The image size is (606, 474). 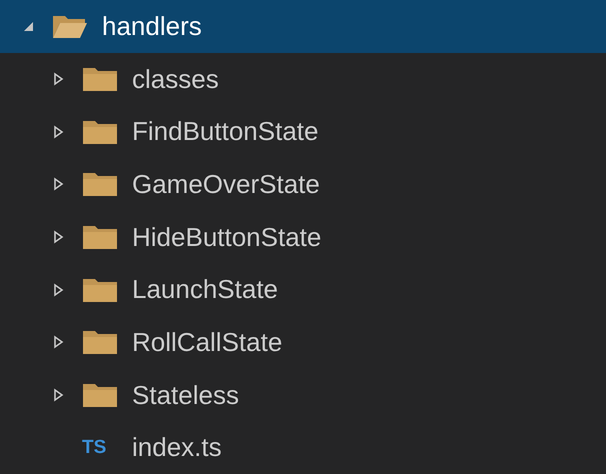 What do you see at coordinates (303, 342) in the screenshot?
I see `tree-item: RollCallState` at bounding box center [303, 342].